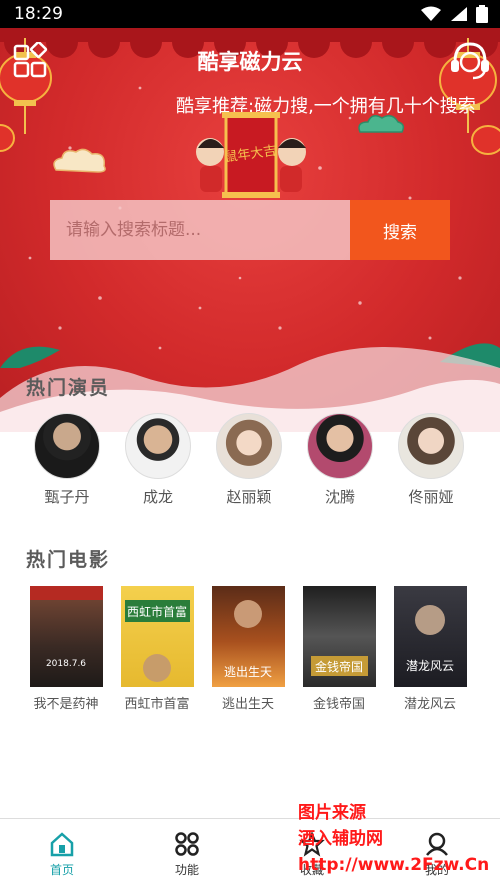 Image resolution: width=500 pixels, height=888 pixels. What do you see at coordinates (66, 704) in the screenshot?
I see `movie-title: 我不是药神` at bounding box center [66, 704].